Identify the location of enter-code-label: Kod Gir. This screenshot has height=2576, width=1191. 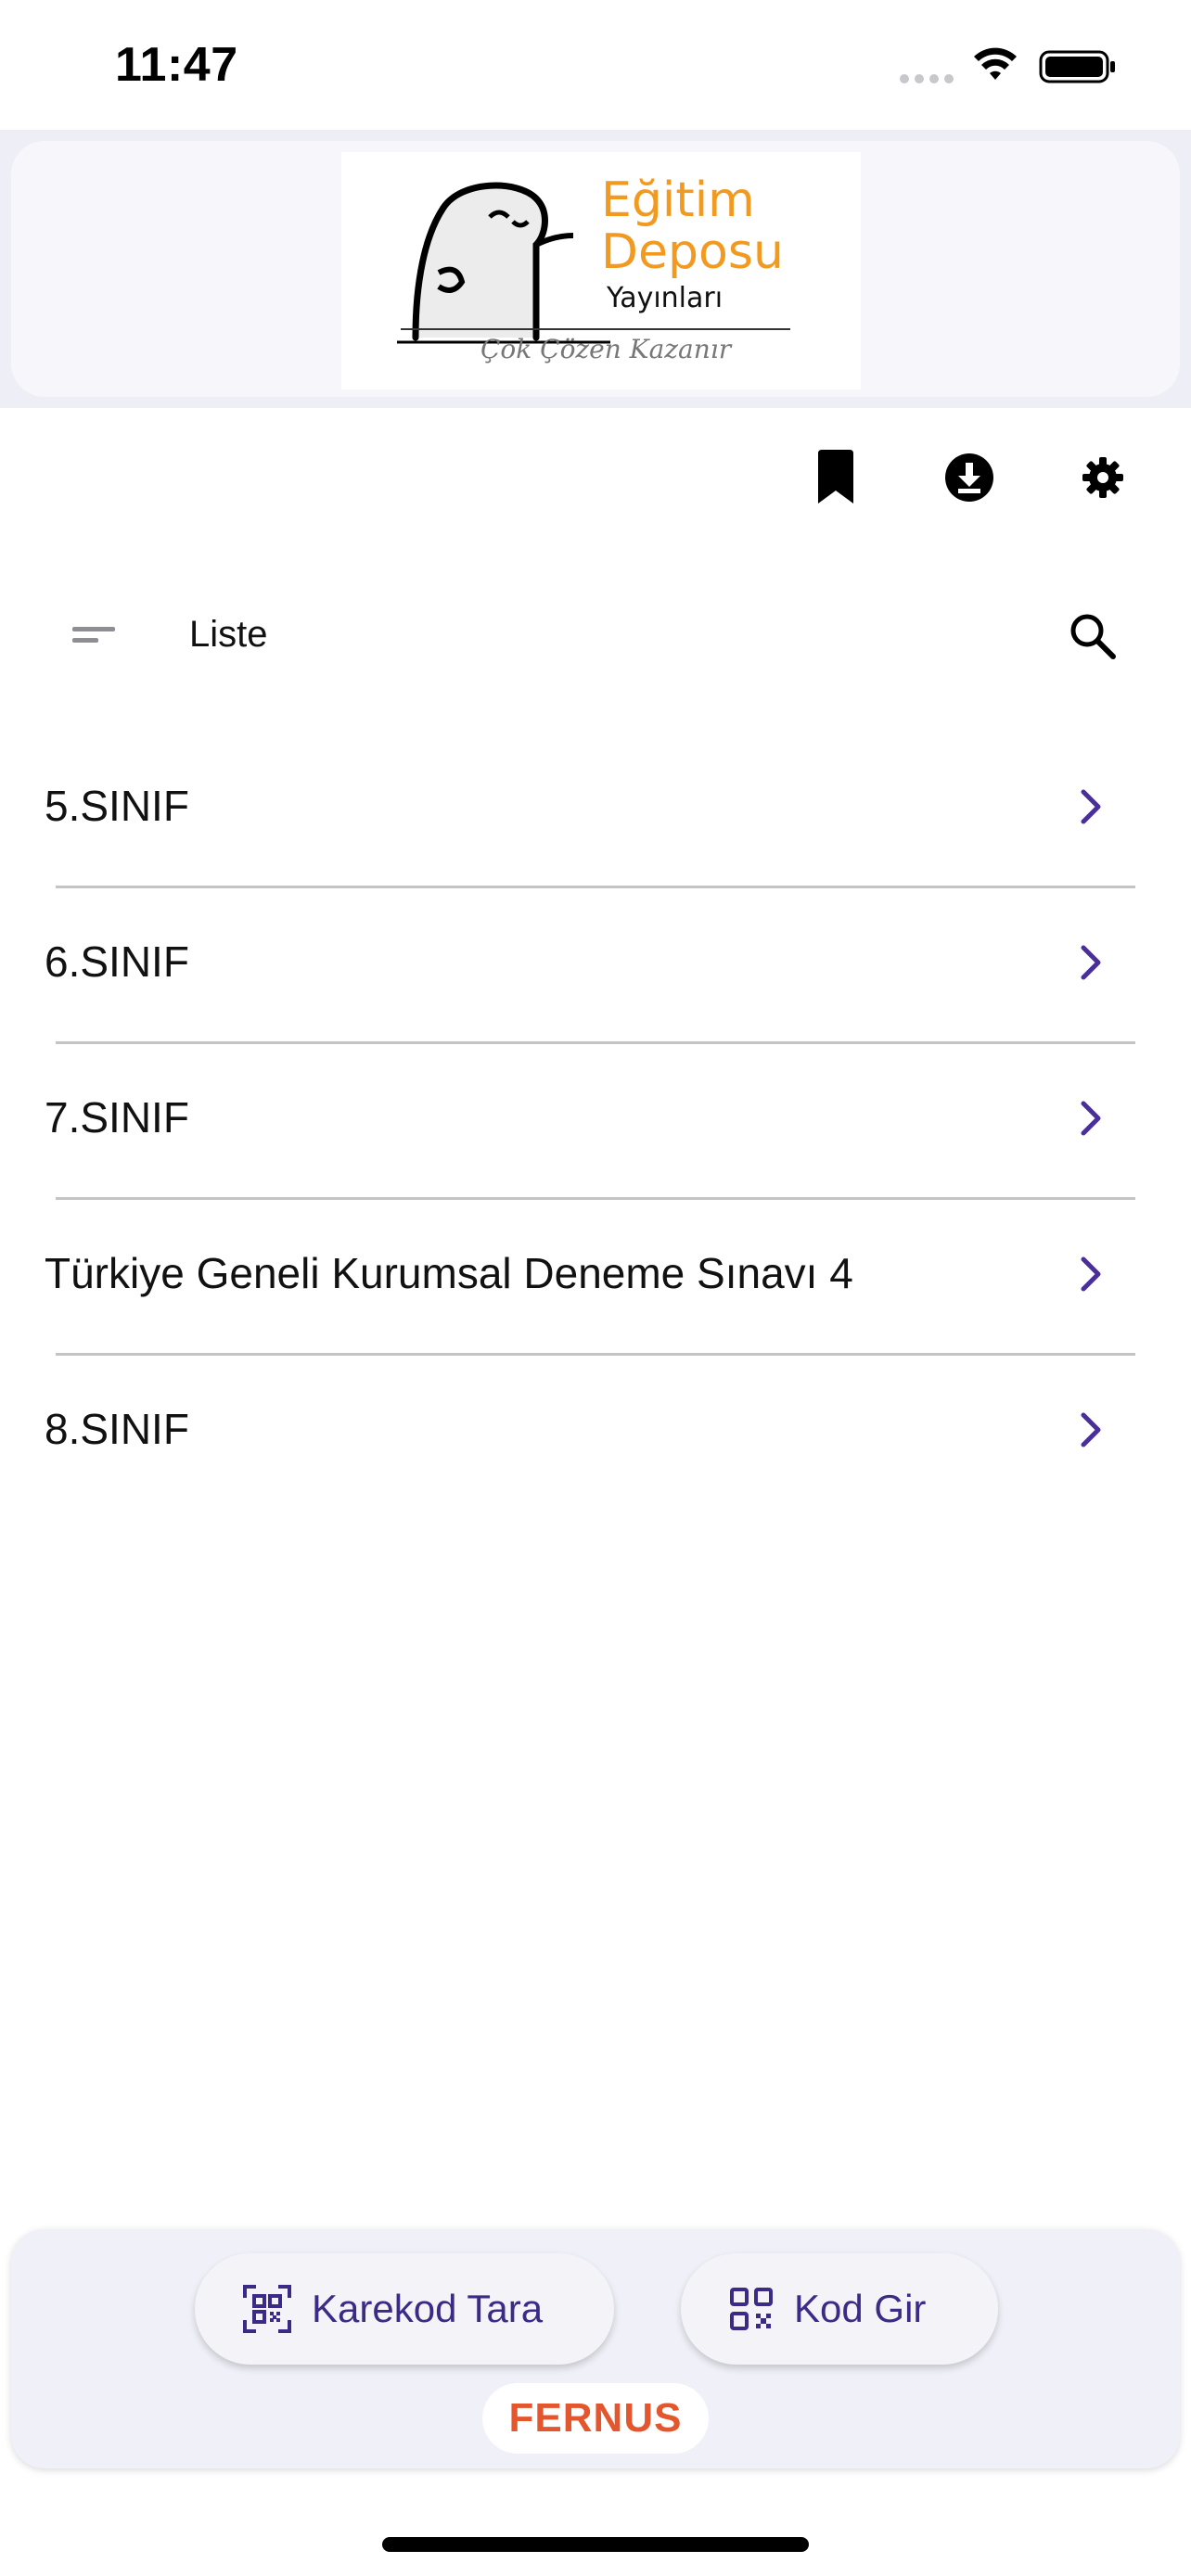
(860, 2308).